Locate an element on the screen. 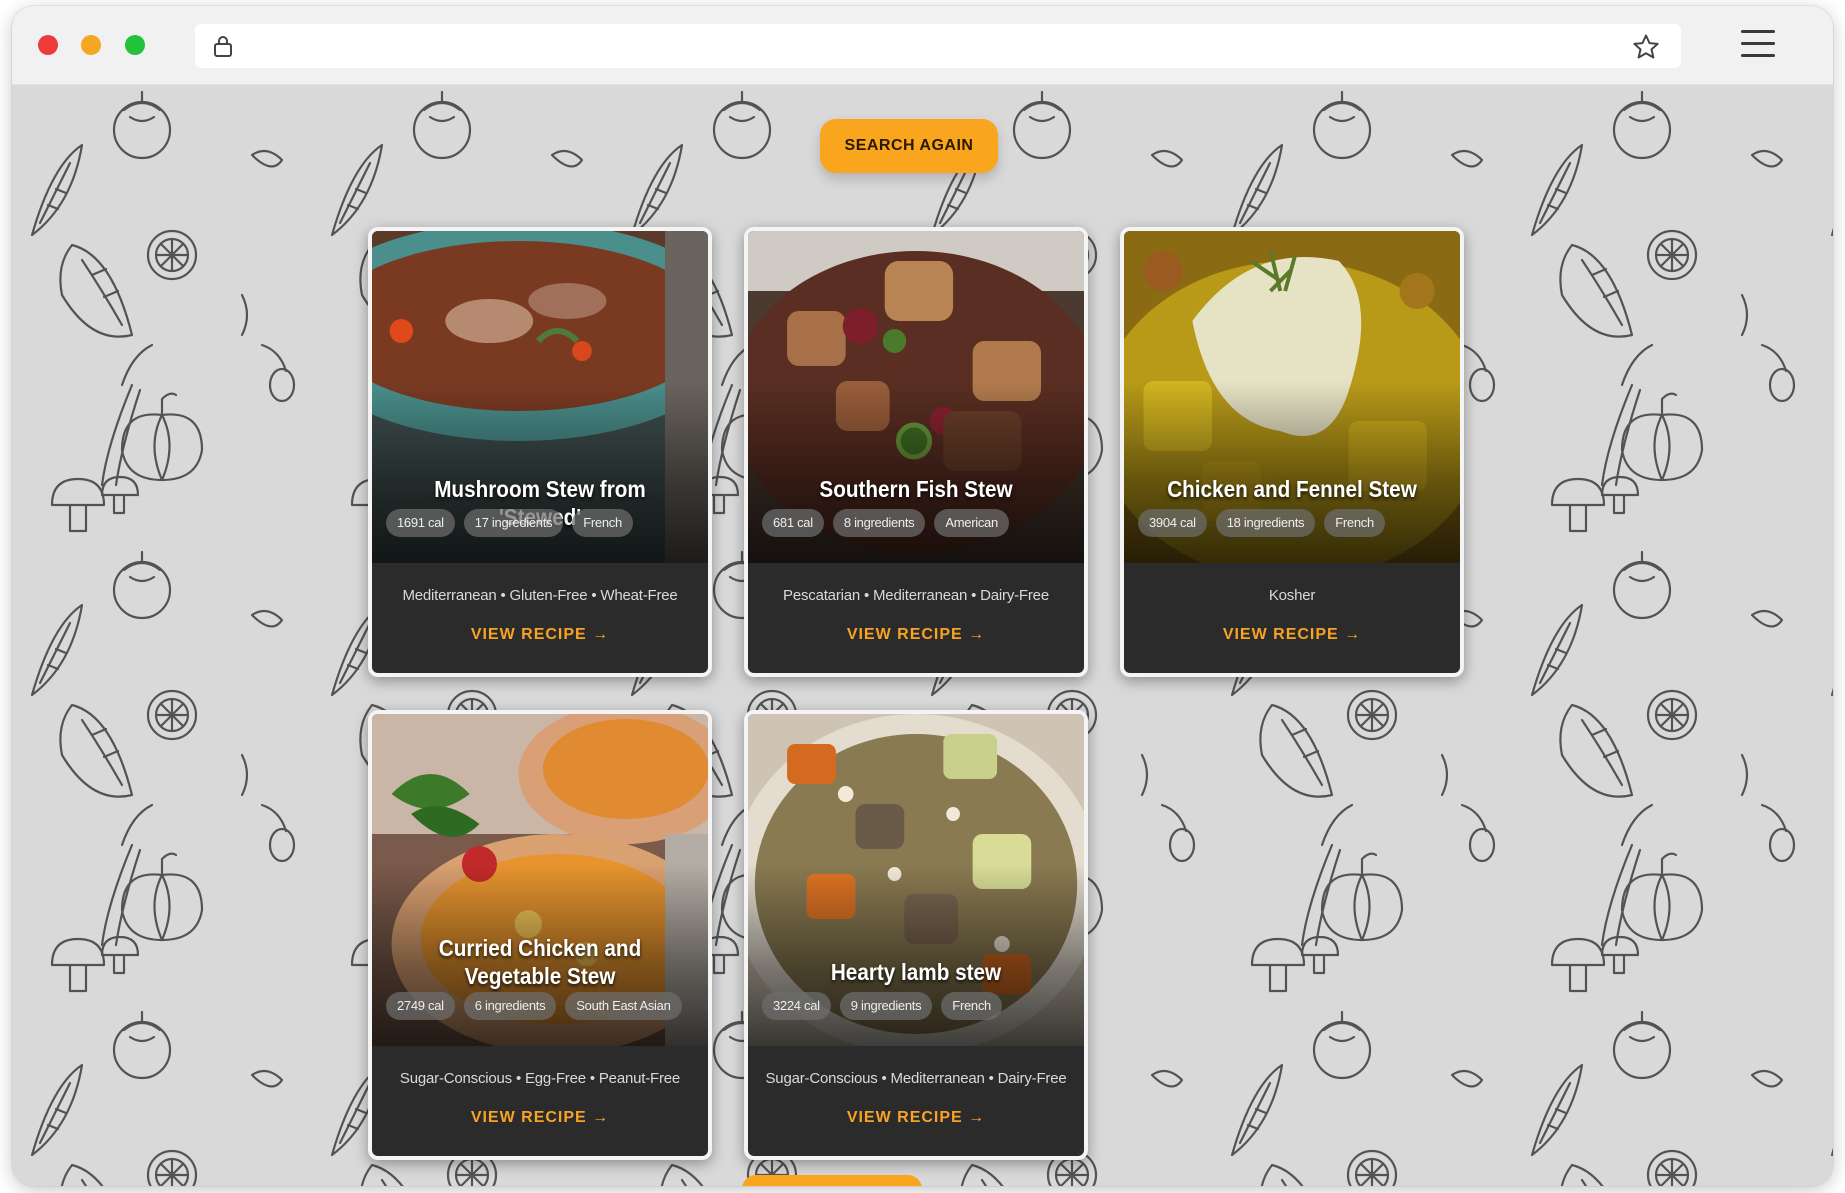 The height and width of the screenshot is (1193, 1845). recipe-title: Curried Chicken and Vegetable Stew is located at coordinates (540, 962).